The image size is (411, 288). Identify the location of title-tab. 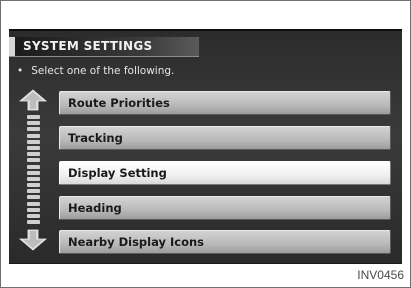
(12, 46).